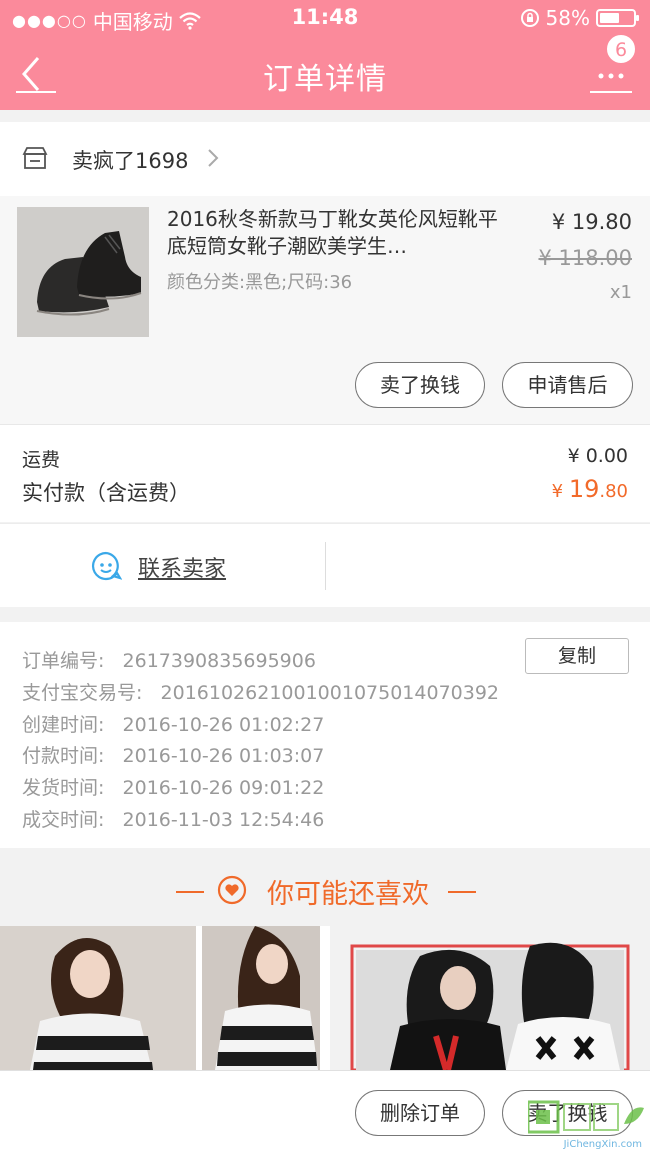 This screenshot has width=650, height=1156. I want to click on status-bar: ●●●○○ 中国移动 11:48 58%, so click(325, 18).